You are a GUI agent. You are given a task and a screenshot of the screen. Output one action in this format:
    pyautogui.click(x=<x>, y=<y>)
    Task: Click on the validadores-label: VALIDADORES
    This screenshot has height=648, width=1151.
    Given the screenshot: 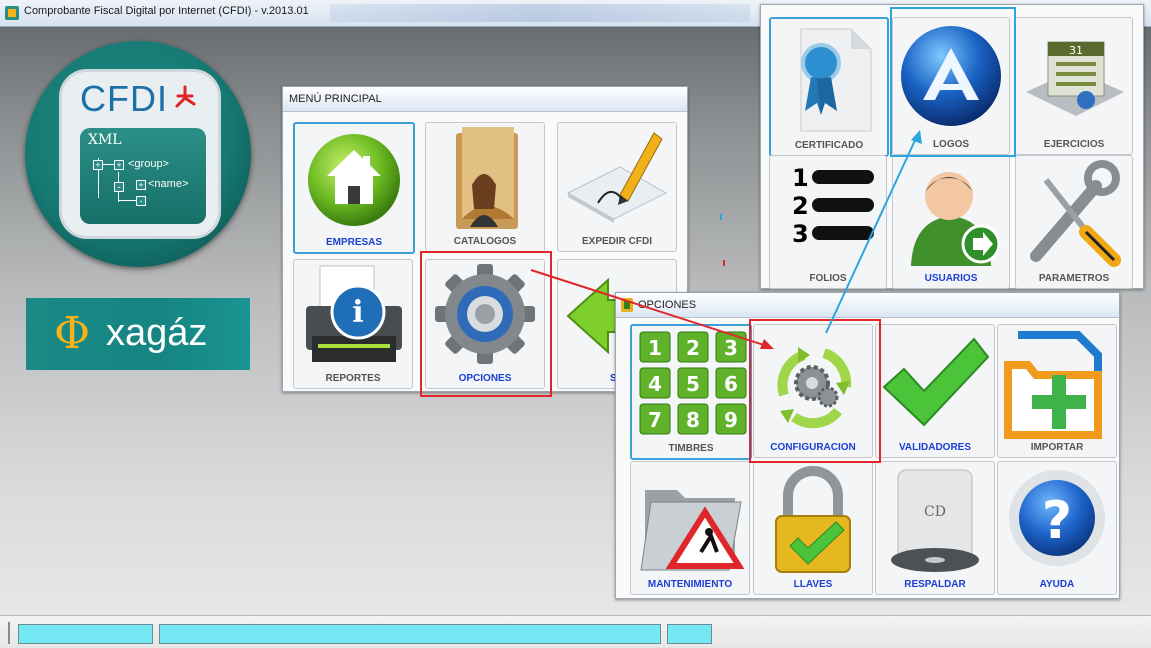 What is the action you would take?
    pyautogui.click(x=935, y=447)
    